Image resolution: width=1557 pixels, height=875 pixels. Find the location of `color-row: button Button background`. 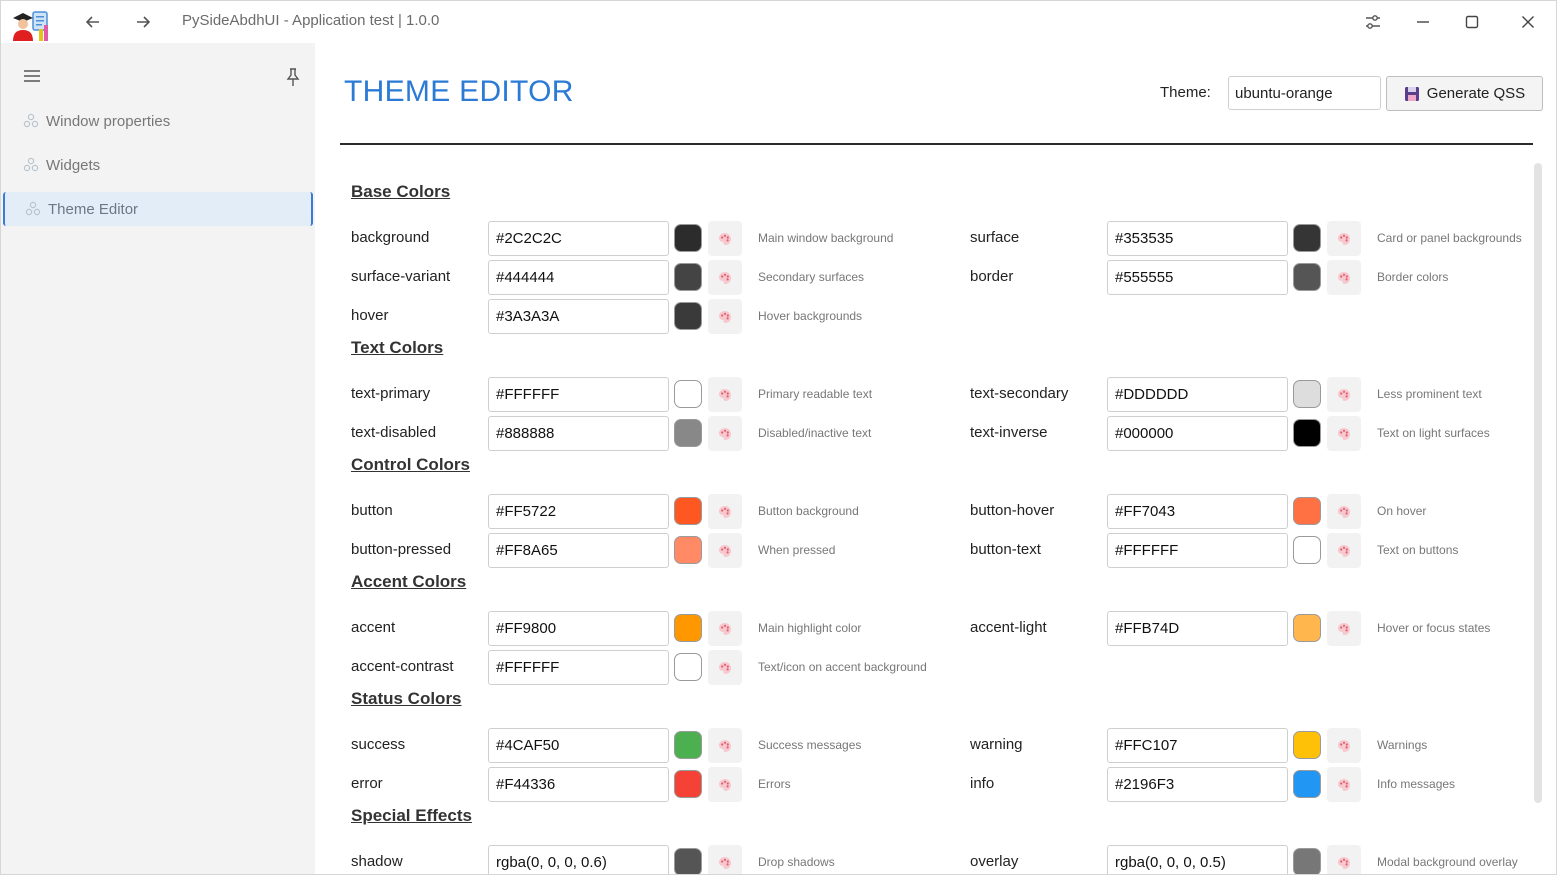

color-row: button Button background is located at coordinates (631, 511).